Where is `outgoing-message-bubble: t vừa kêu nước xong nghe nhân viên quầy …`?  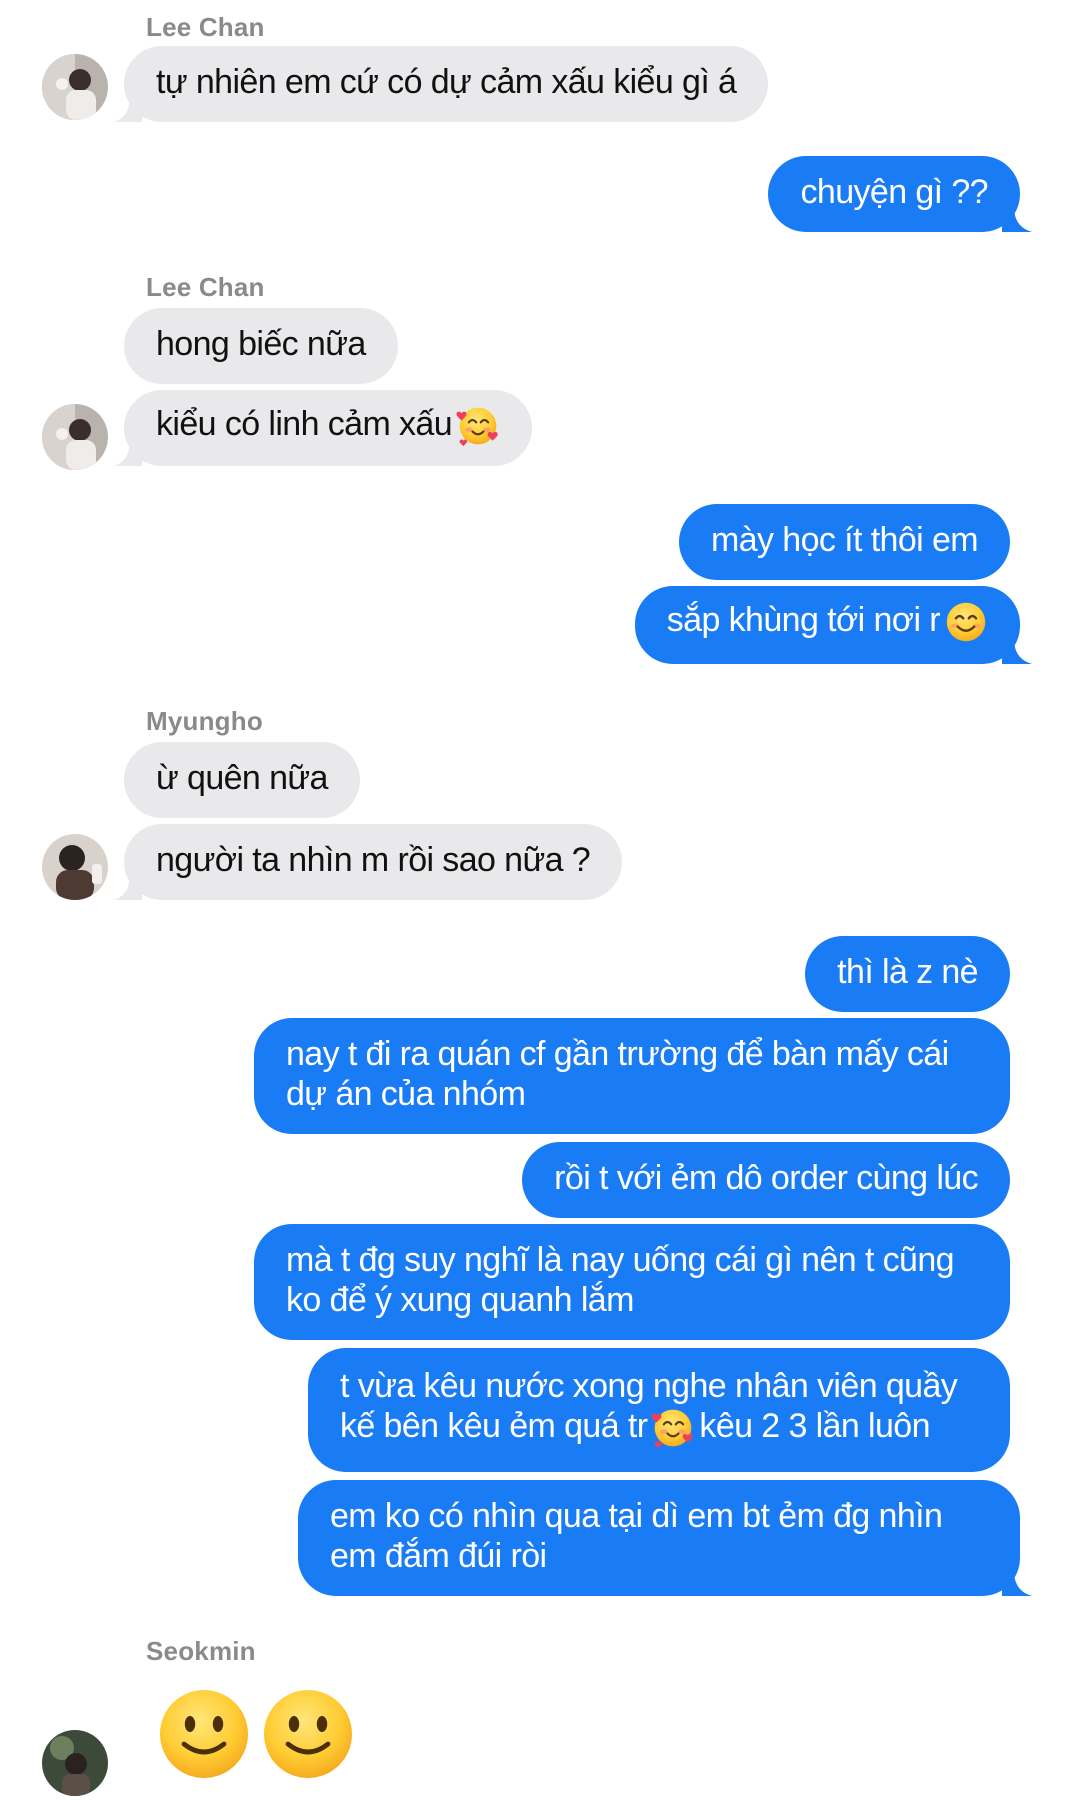
outgoing-message-bubble: t vừa kêu nước xong nghe nhân viên quầy … is located at coordinates (659, 1410).